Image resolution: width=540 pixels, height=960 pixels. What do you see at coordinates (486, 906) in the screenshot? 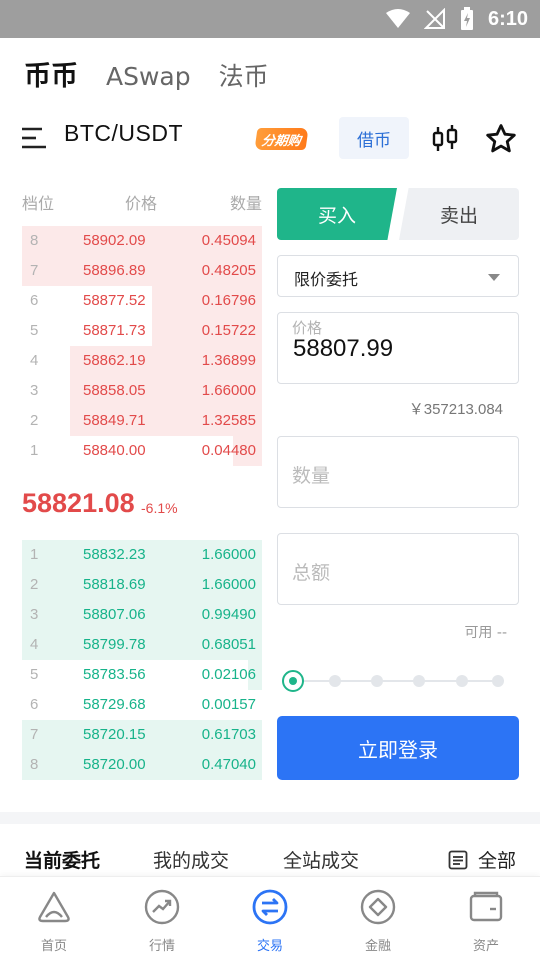
I see `wallet-icon` at bounding box center [486, 906].